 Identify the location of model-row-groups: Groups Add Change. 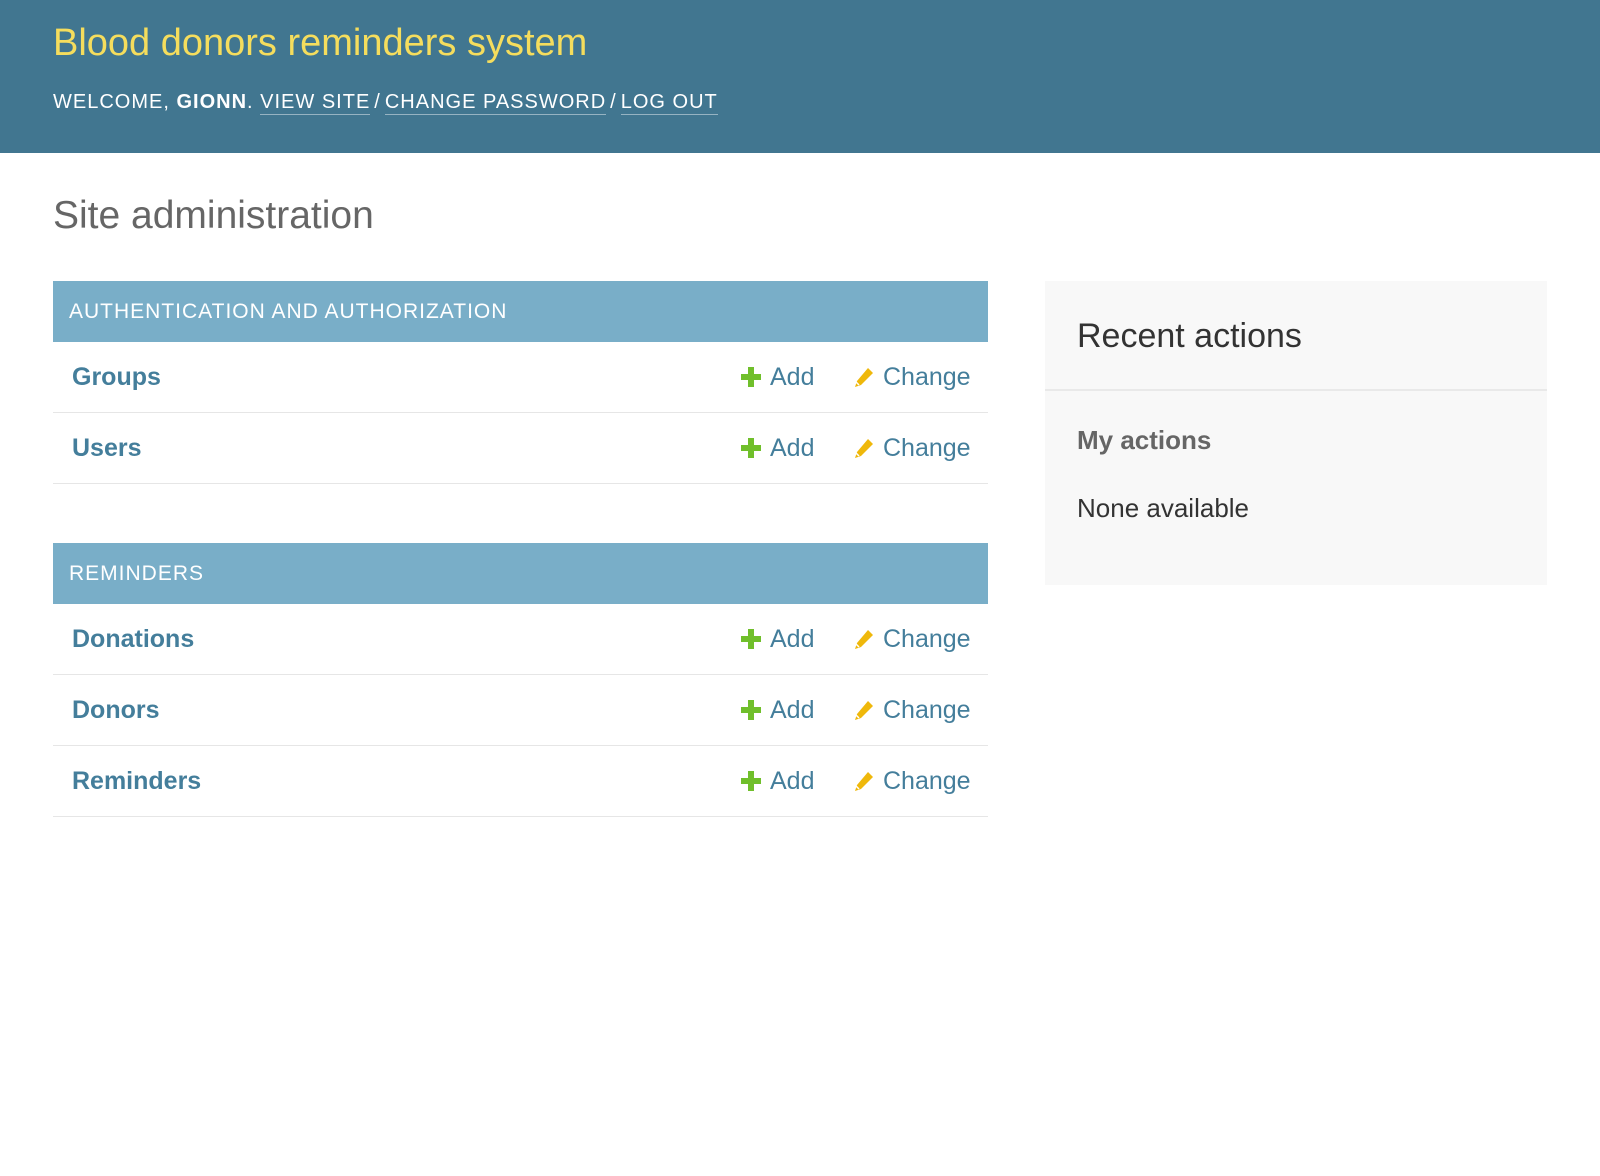
(520, 377).